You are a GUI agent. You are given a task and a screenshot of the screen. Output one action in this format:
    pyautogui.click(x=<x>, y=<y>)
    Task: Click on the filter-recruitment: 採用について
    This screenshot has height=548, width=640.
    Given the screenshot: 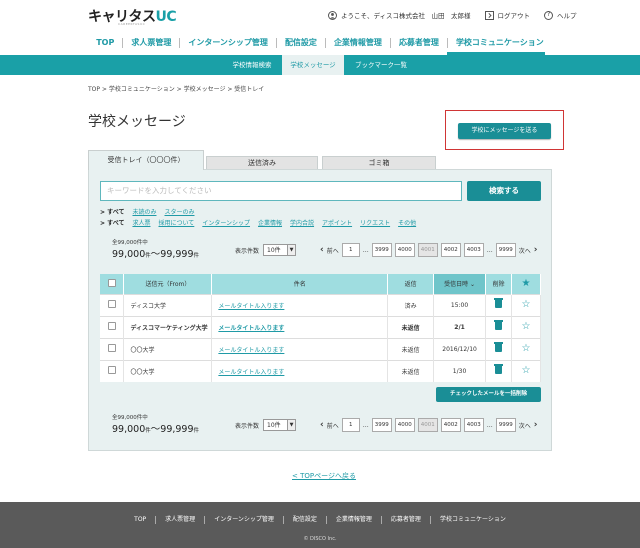 What is the action you would take?
    pyautogui.click(x=176, y=222)
    